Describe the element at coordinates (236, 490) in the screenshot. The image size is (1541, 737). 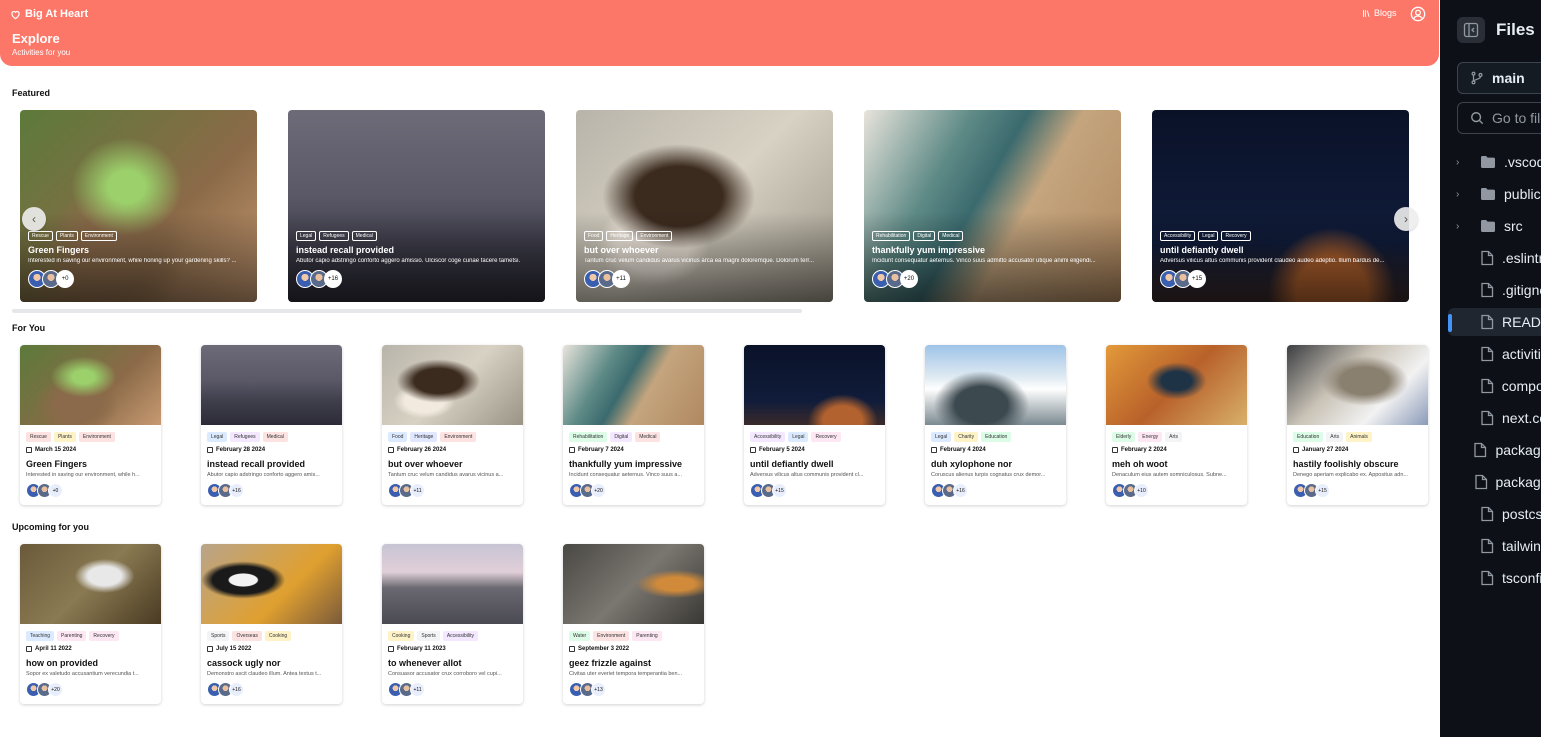
I see `participant-count: +16` at that location.